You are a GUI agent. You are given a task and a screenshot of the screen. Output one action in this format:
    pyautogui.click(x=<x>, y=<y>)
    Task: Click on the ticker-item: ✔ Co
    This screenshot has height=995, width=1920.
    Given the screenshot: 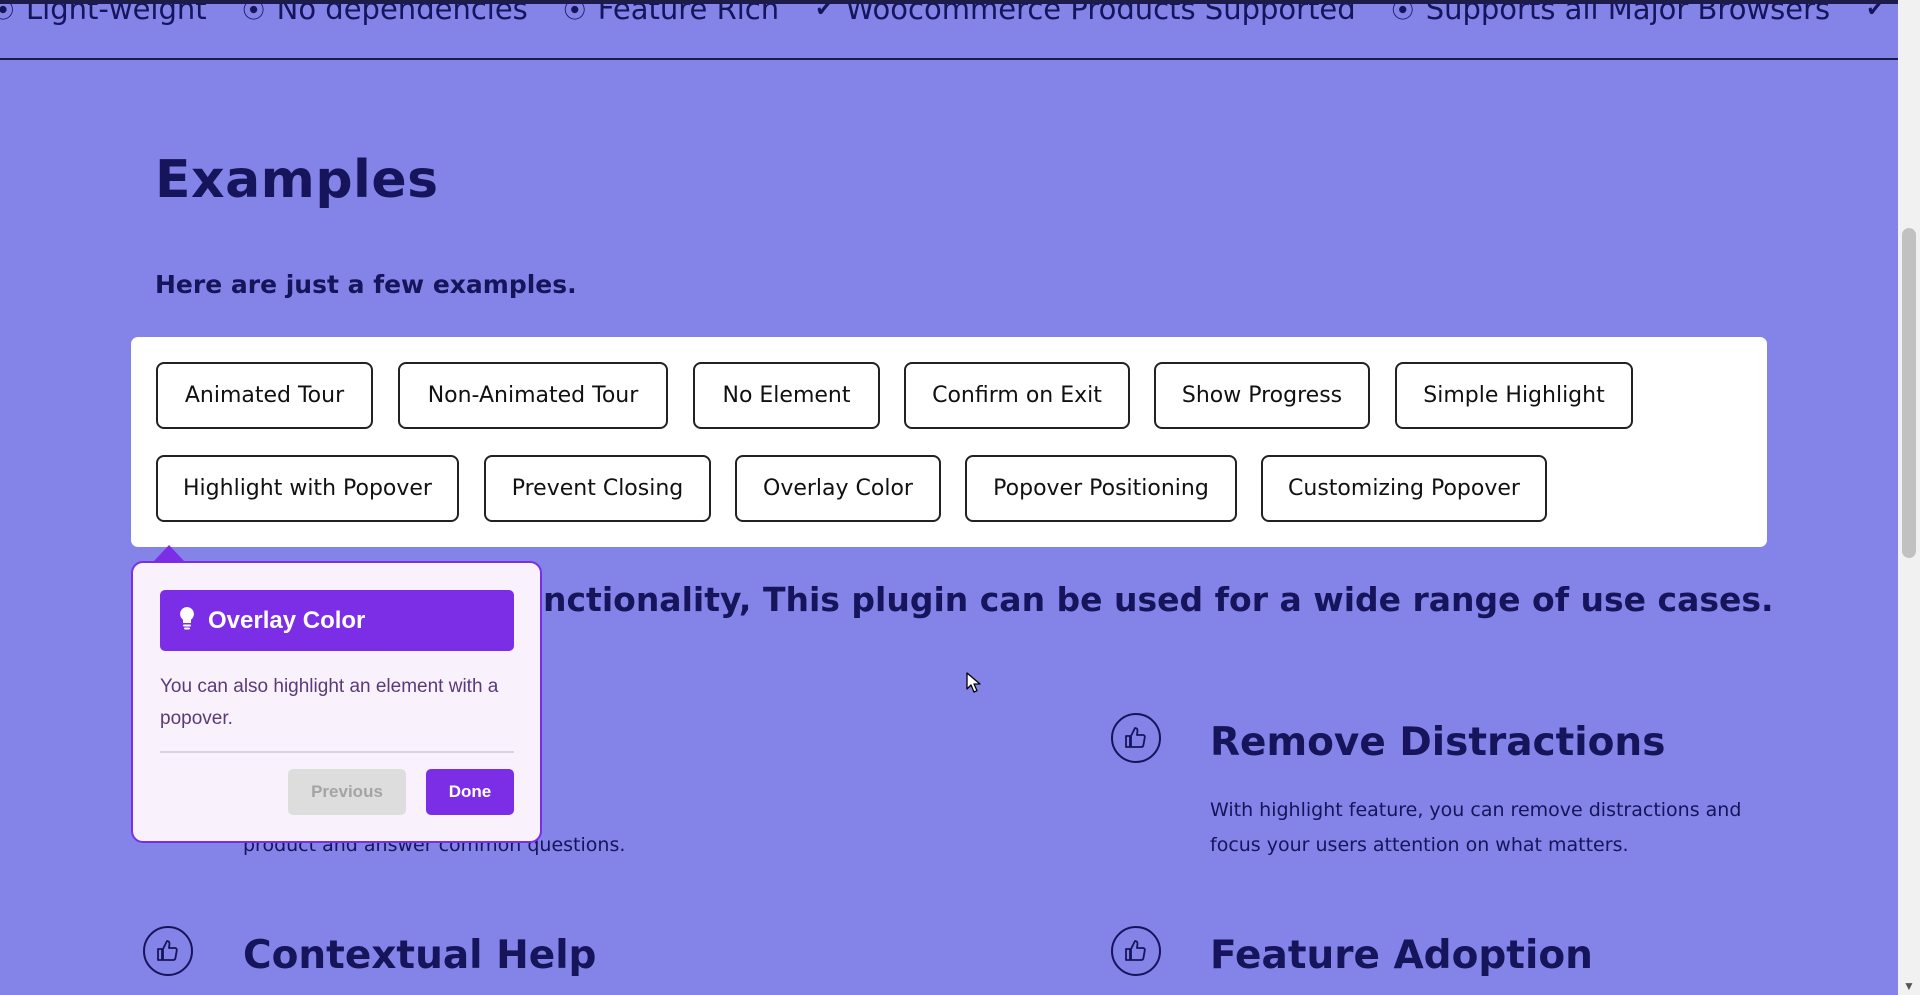 What is the action you would take?
    pyautogui.click(x=1882, y=13)
    